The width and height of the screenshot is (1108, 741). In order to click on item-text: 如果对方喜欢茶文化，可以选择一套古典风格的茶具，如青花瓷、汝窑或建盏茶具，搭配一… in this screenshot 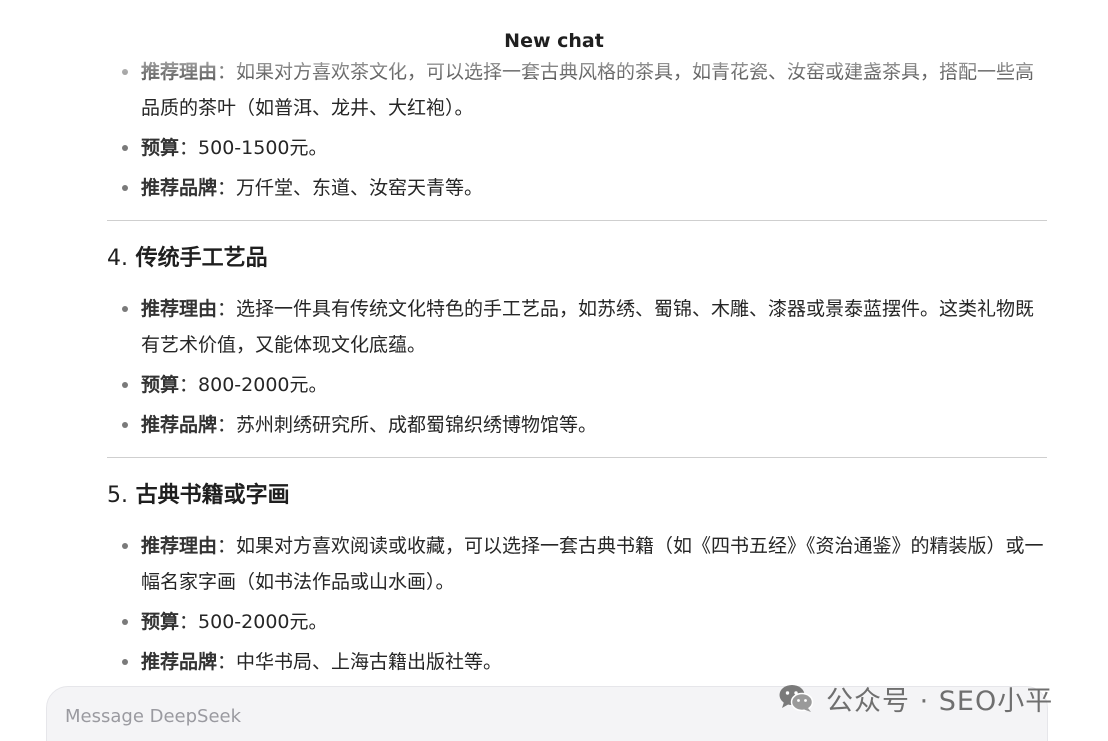, I will do `click(588, 90)`.